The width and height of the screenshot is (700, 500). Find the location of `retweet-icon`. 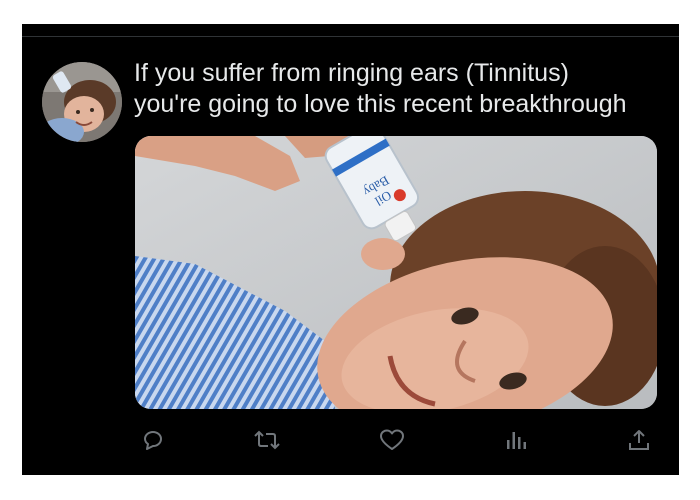

retweet-icon is located at coordinates (267, 440).